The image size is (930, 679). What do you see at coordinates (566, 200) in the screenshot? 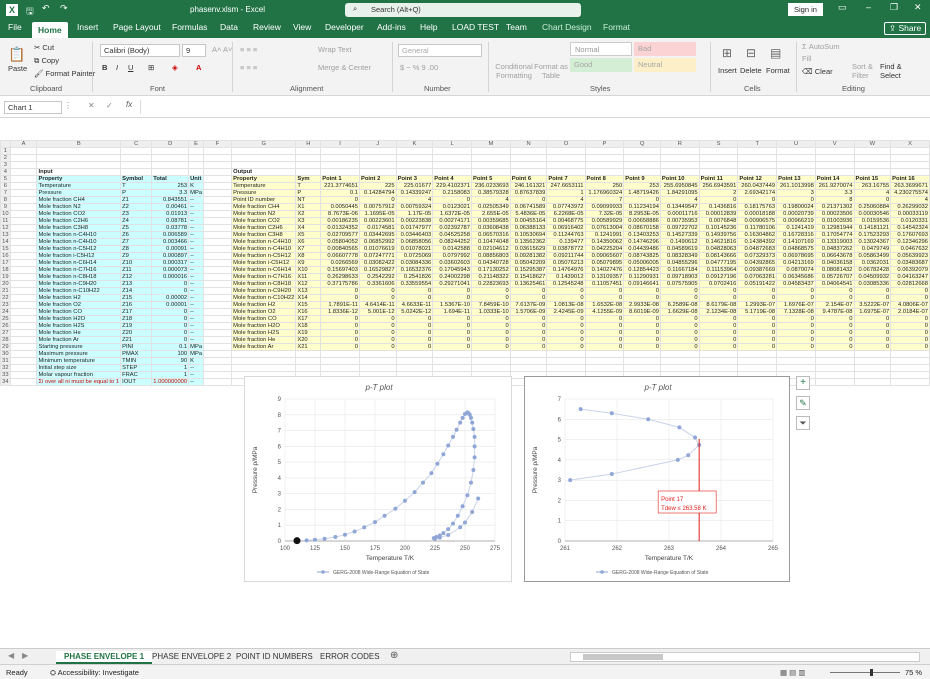
I see `cell: 4` at bounding box center [566, 200].